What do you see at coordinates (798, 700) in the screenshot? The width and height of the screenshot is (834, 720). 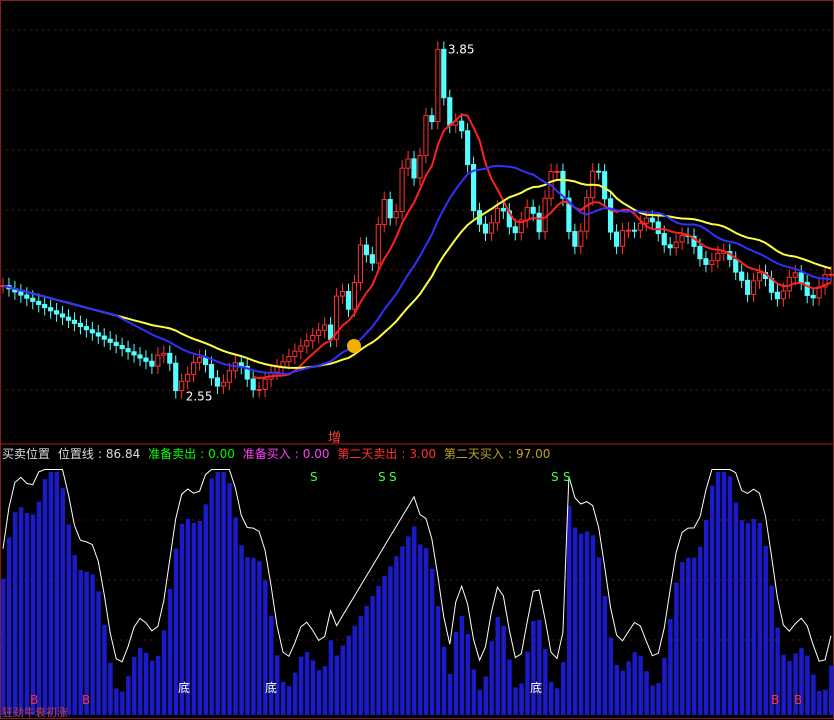 I see `buy-marker: B` at bounding box center [798, 700].